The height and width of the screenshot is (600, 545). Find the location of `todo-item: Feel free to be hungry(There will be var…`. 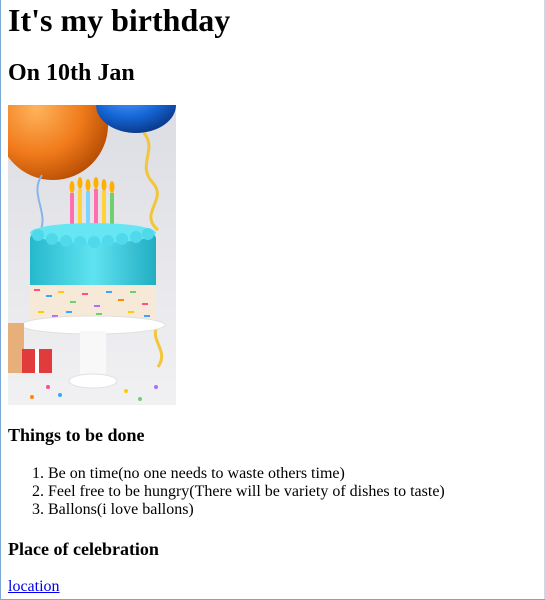

todo-item: Feel free to be hungry(There will be var… is located at coordinates (246, 492).